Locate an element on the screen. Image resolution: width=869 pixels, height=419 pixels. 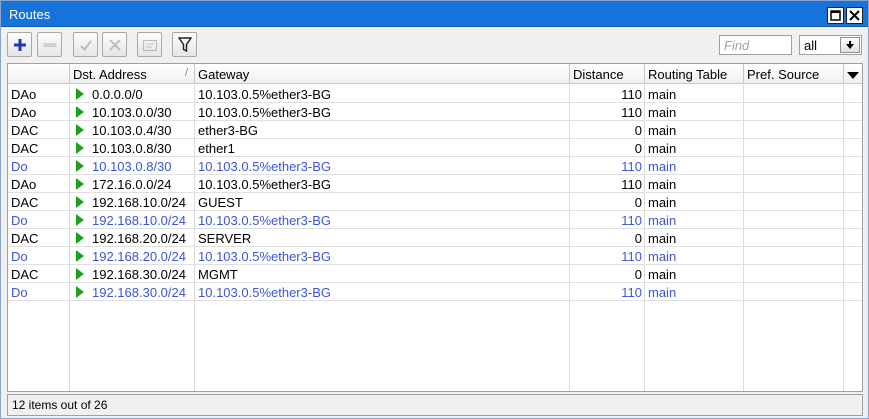
route-dst-address: 0.0.0.0/0 is located at coordinates (132, 94).